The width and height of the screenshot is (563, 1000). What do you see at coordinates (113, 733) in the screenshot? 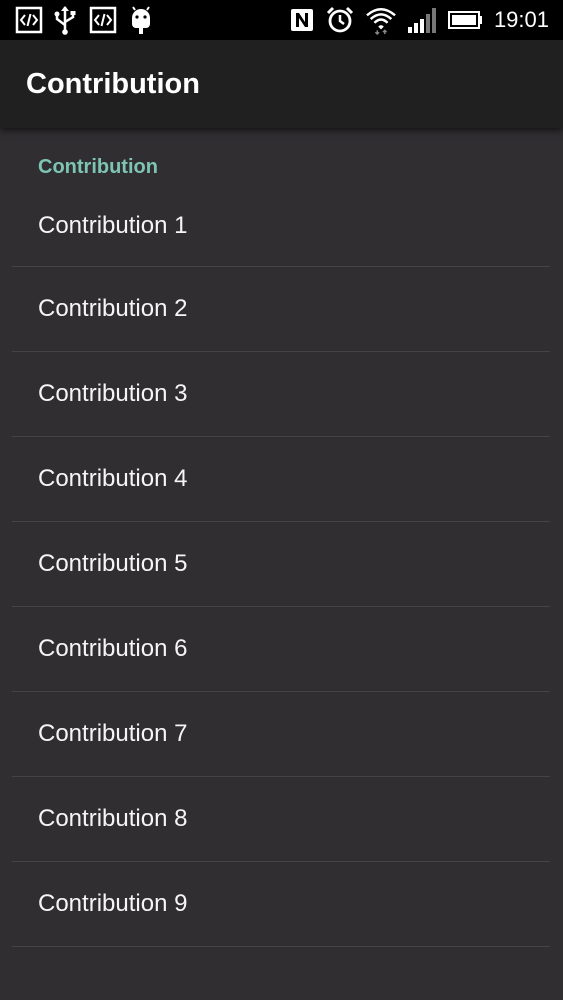
I see `list-item-label: Contribution 7` at bounding box center [113, 733].